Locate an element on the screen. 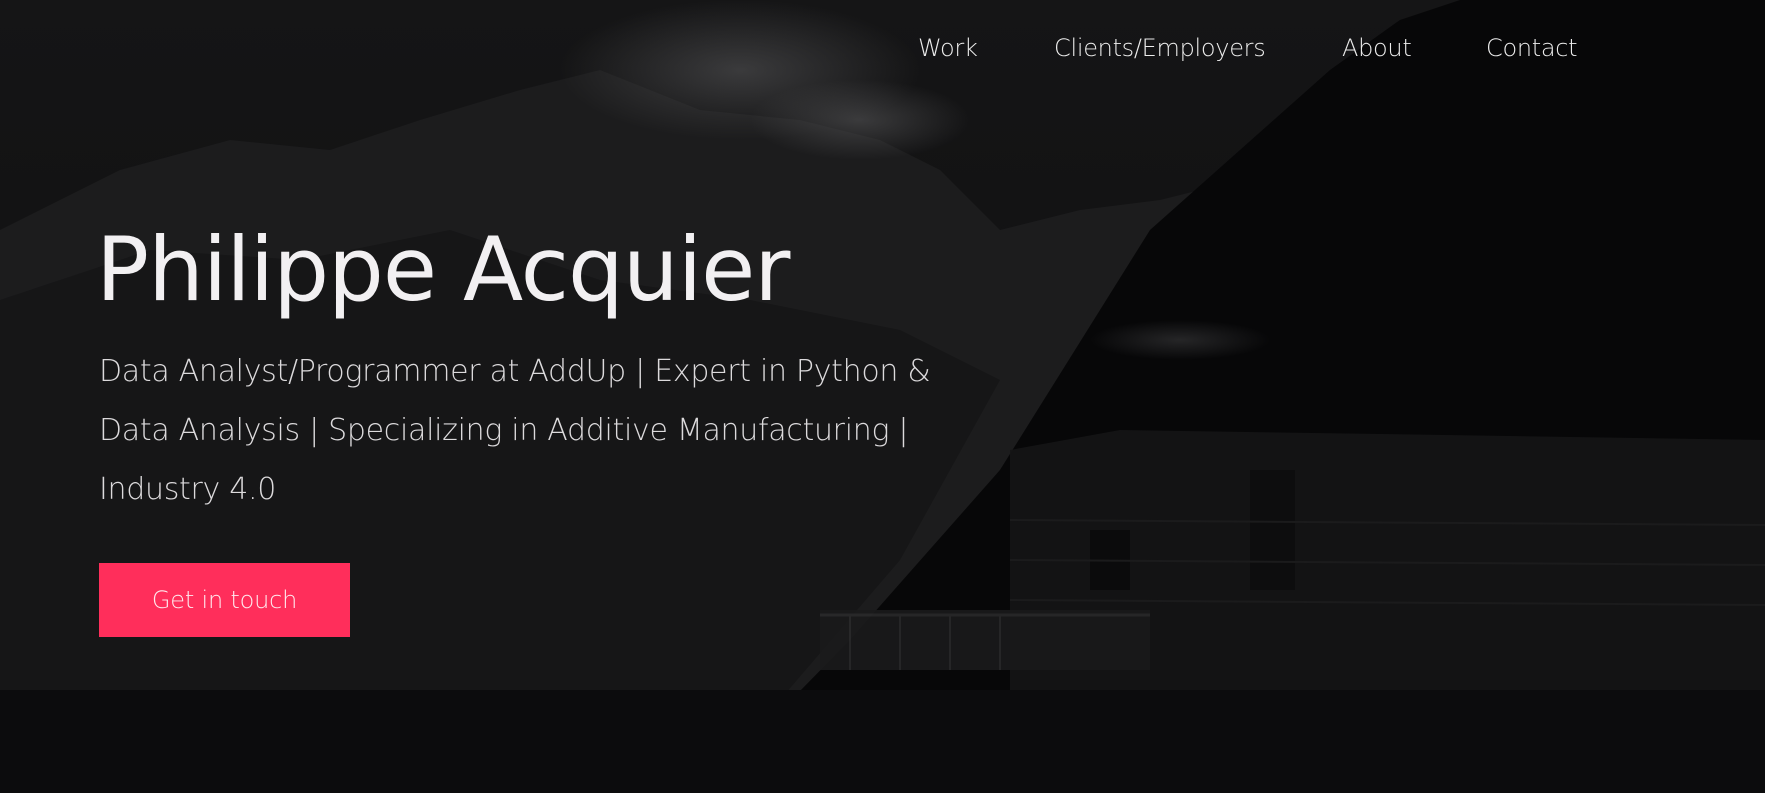 This screenshot has width=1765, height=793. nav-item-about: About is located at coordinates (1377, 48).